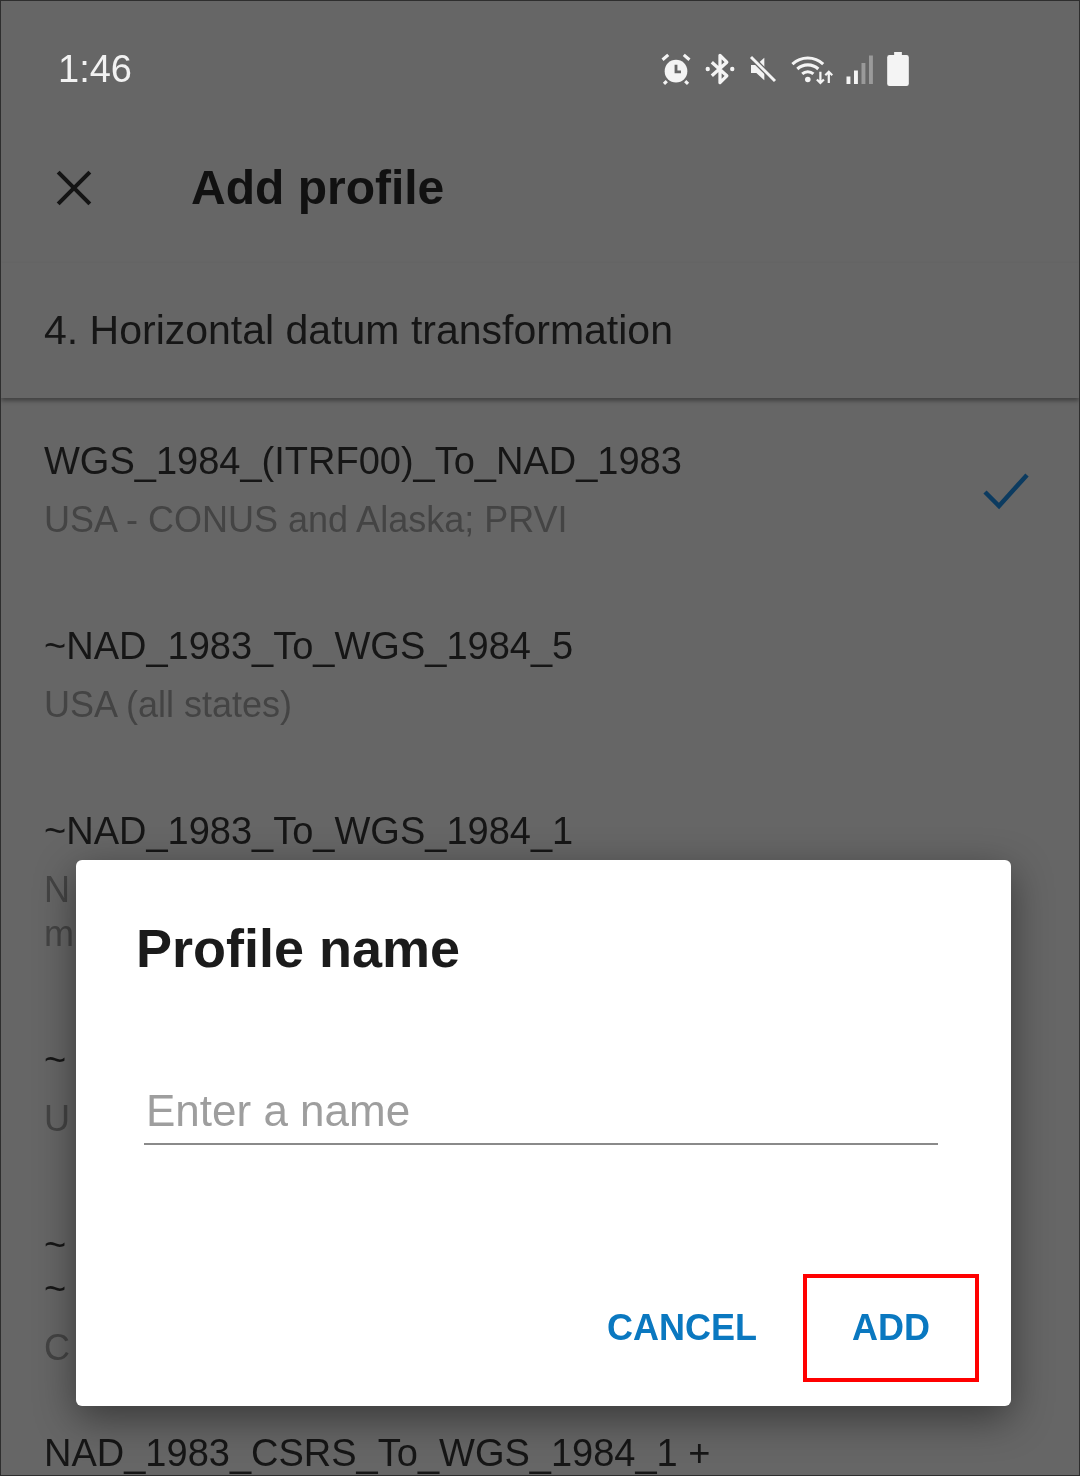 This screenshot has width=1080, height=1476. Describe the element at coordinates (898, 69) in the screenshot. I see `battery-icon` at that location.